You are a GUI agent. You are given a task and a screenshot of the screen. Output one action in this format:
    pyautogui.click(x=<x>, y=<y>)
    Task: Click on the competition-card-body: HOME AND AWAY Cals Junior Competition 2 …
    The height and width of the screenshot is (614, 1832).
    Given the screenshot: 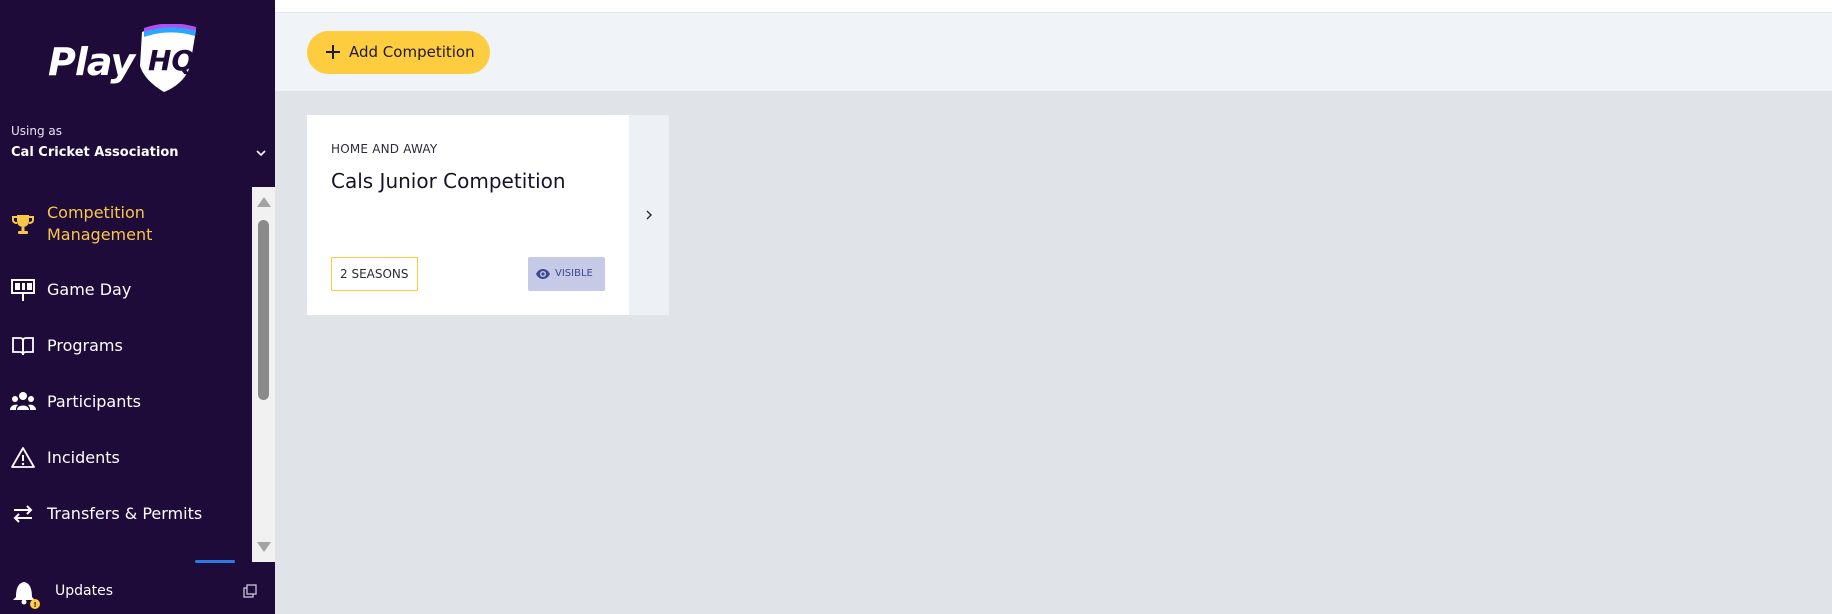 What is the action you would take?
    pyautogui.click(x=468, y=215)
    